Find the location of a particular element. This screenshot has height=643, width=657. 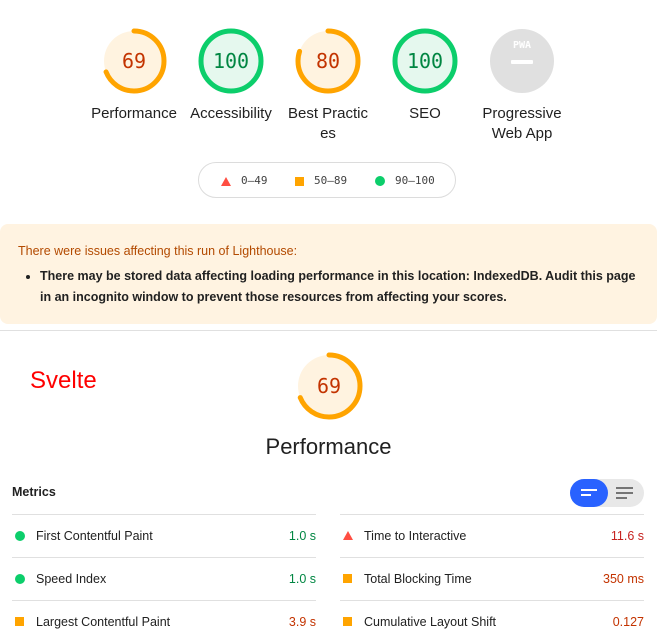

score-value: 80 is located at coordinates (328, 61).